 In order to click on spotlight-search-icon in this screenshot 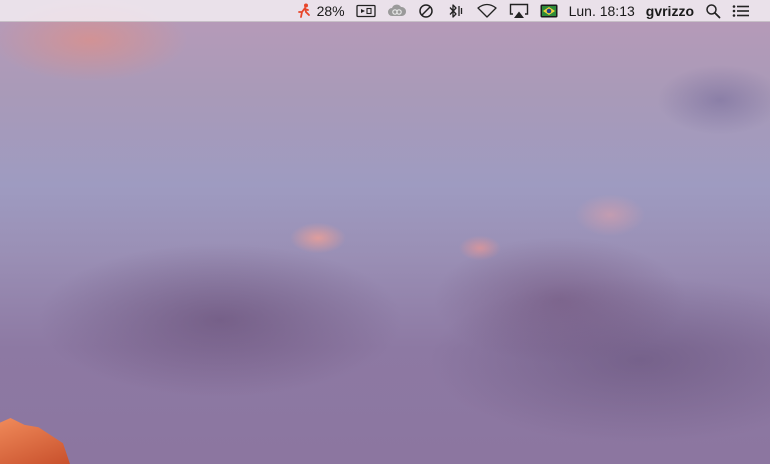, I will do `click(713, 11)`.